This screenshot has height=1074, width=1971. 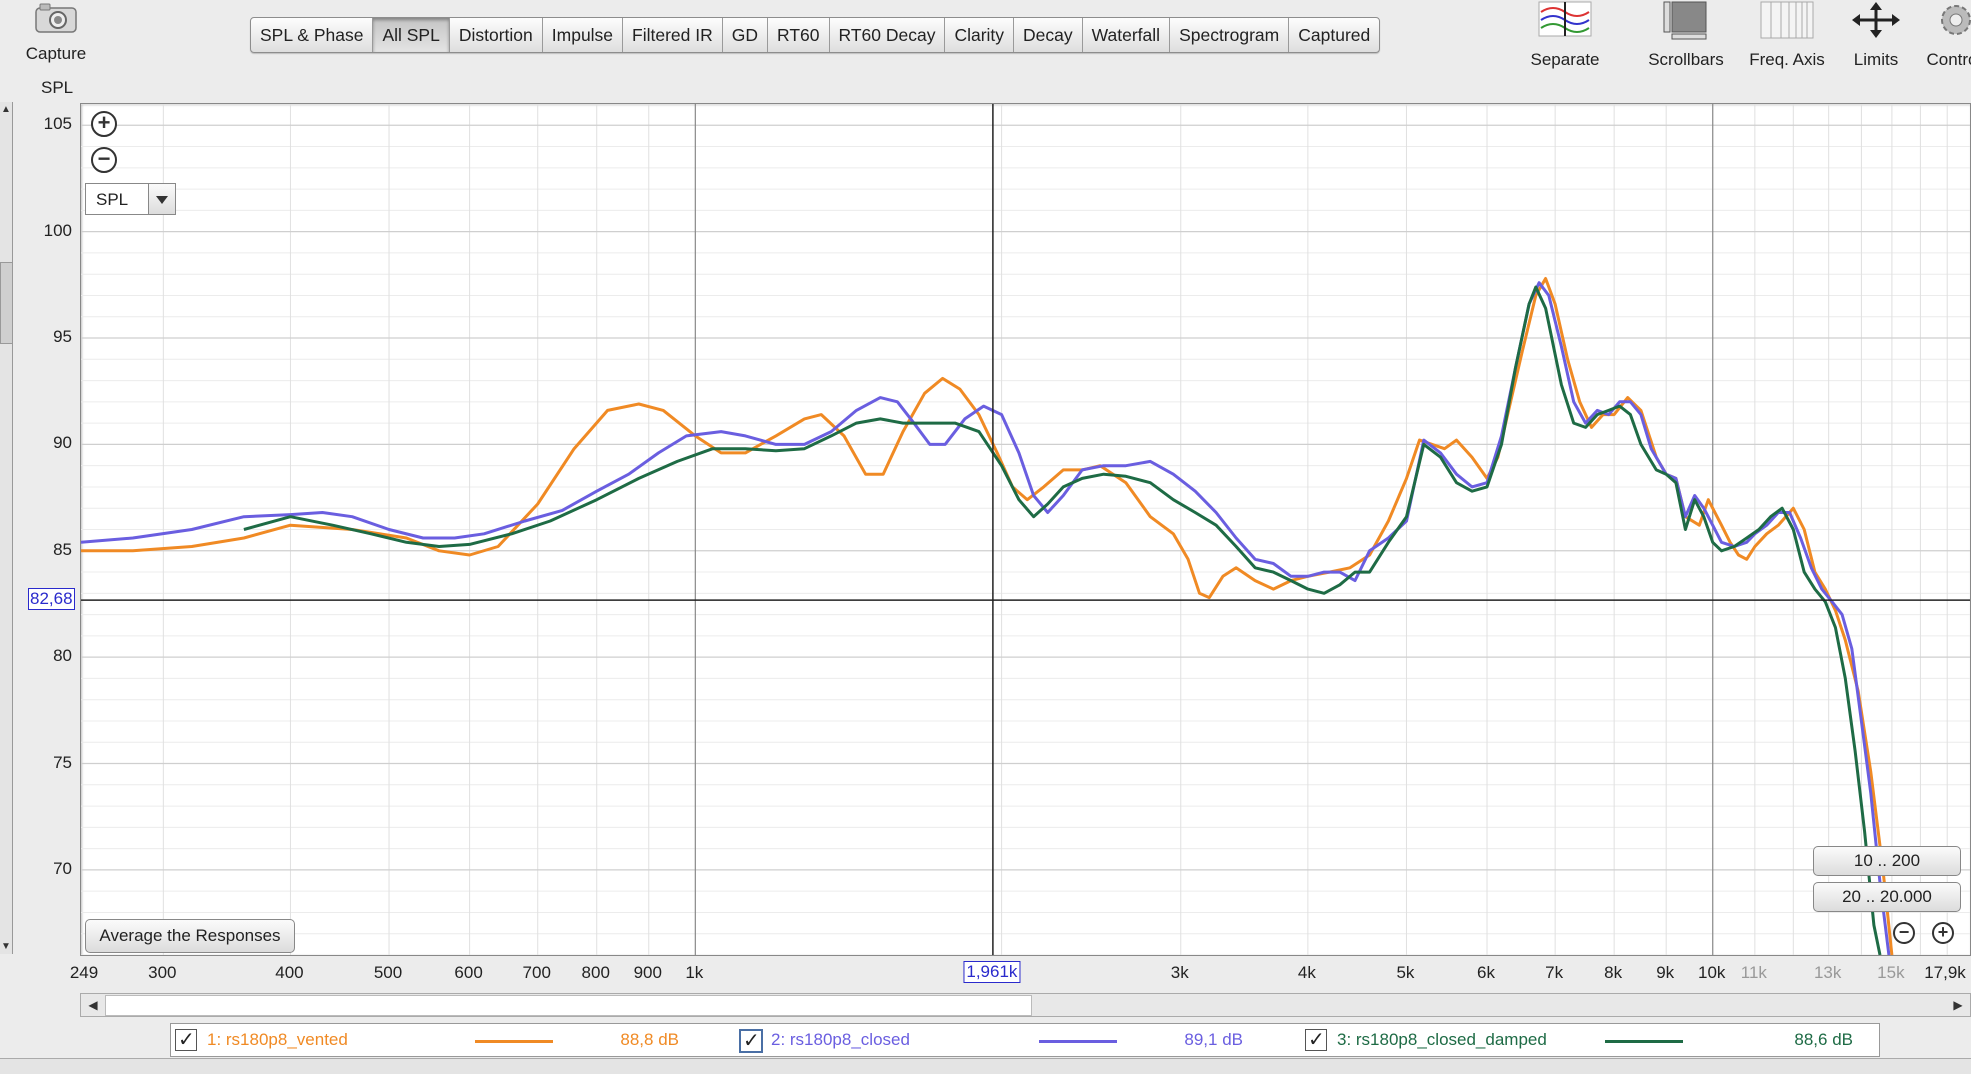 I want to click on x-tick-label: 500, so click(x=388, y=972).